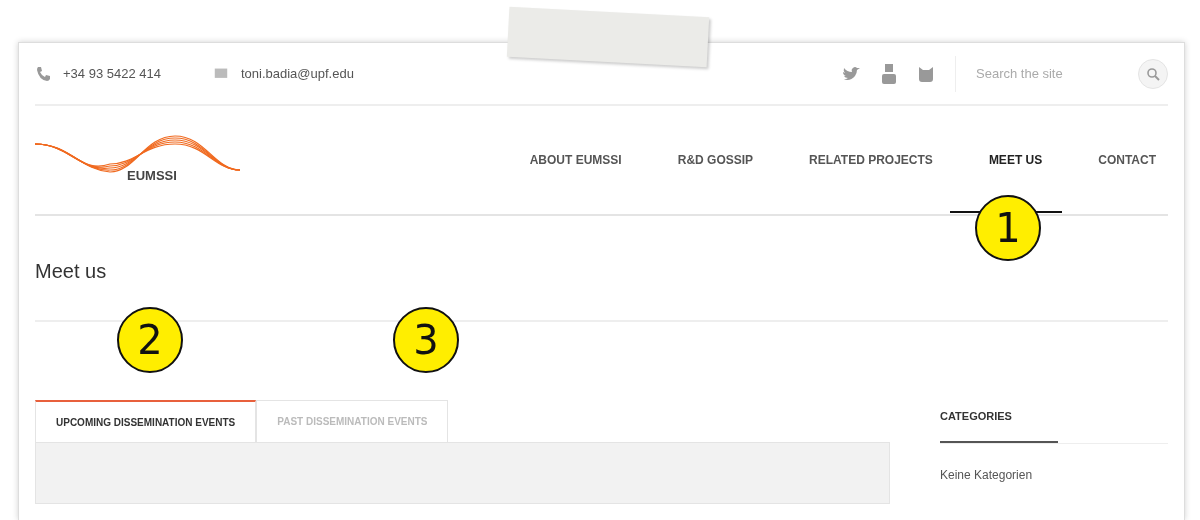 Image resolution: width=1200 pixels, height=520 pixels. I want to click on sidebar-heading: CATEGORIES, so click(999, 426).